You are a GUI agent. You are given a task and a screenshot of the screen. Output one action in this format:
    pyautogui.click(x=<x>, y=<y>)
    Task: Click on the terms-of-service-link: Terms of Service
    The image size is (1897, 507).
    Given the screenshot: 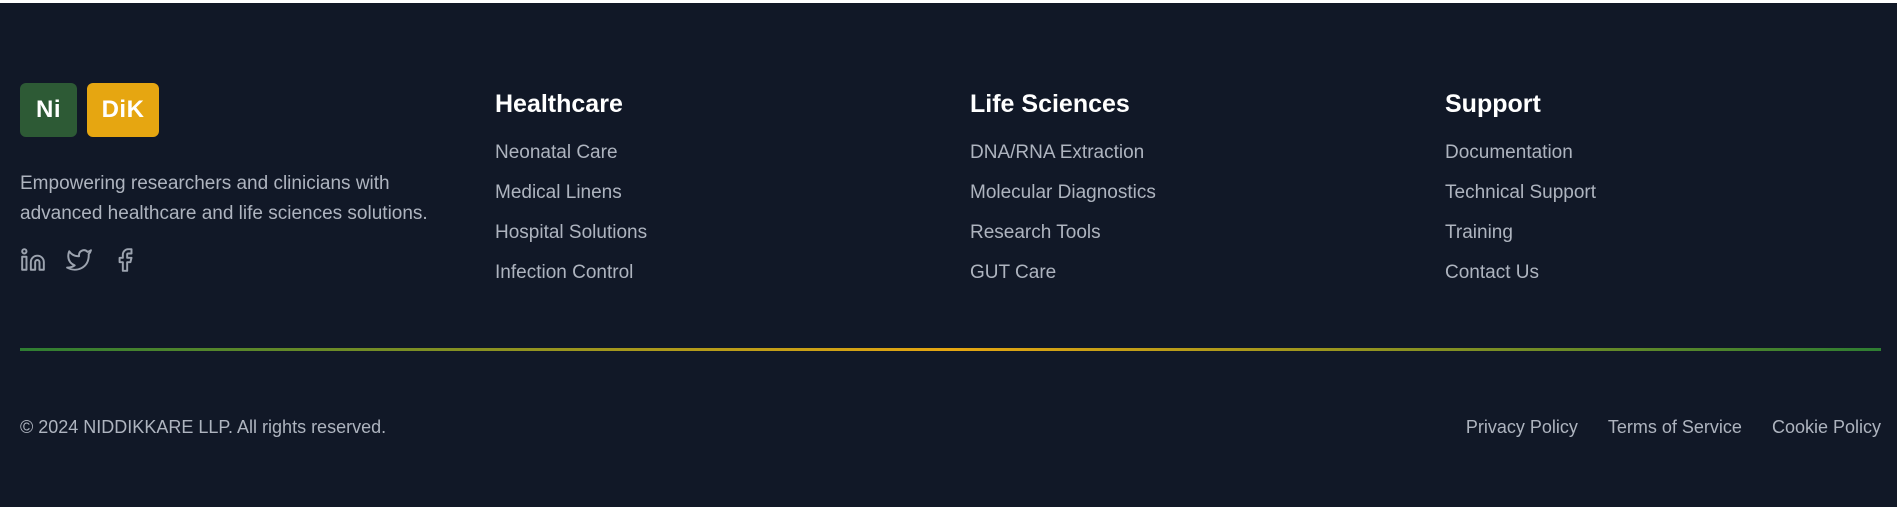 What is the action you would take?
    pyautogui.click(x=1675, y=427)
    